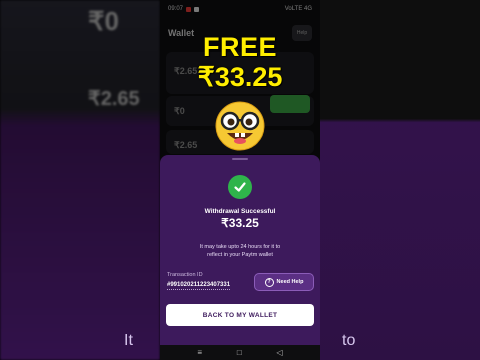  I want to click on withdrawal-amount: ₹33.25, so click(240, 223).